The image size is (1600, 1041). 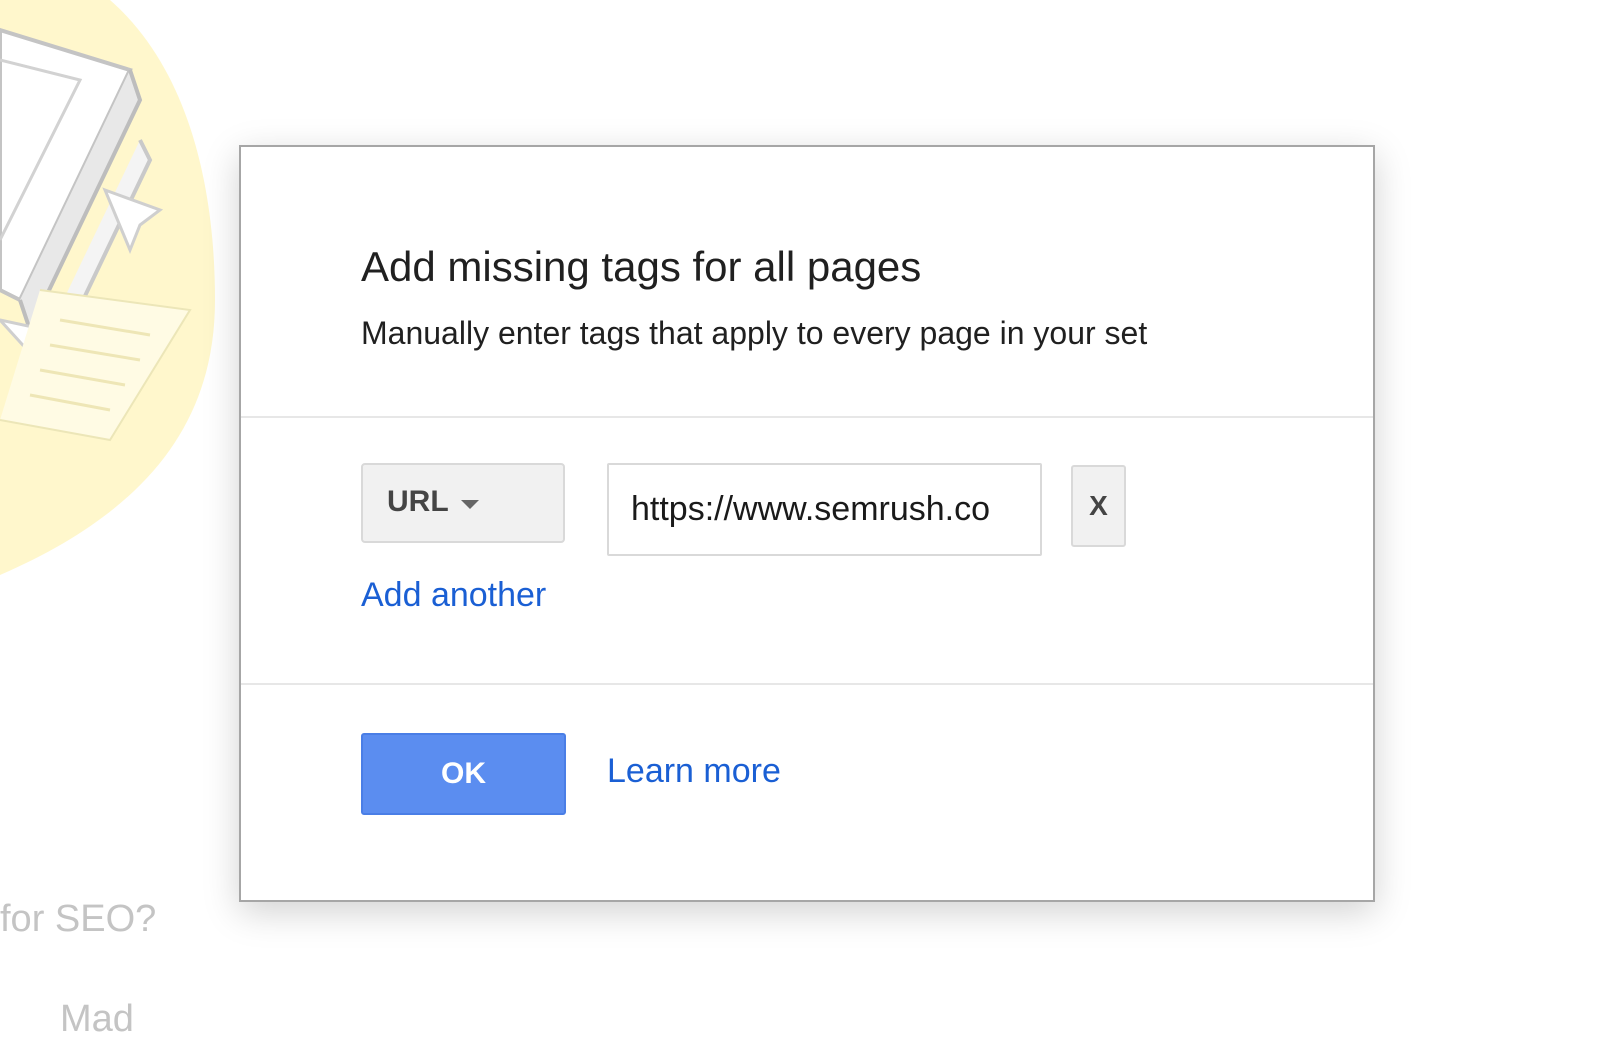 I want to click on remove-tag-button: X, so click(x=1098, y=506).